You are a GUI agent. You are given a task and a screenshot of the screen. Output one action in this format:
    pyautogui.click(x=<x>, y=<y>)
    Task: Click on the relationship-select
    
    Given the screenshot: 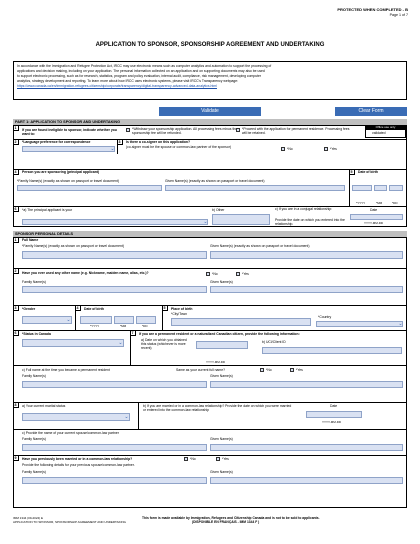 What is the action you would take?
    pyautogui.click(x=115, y=222)
    